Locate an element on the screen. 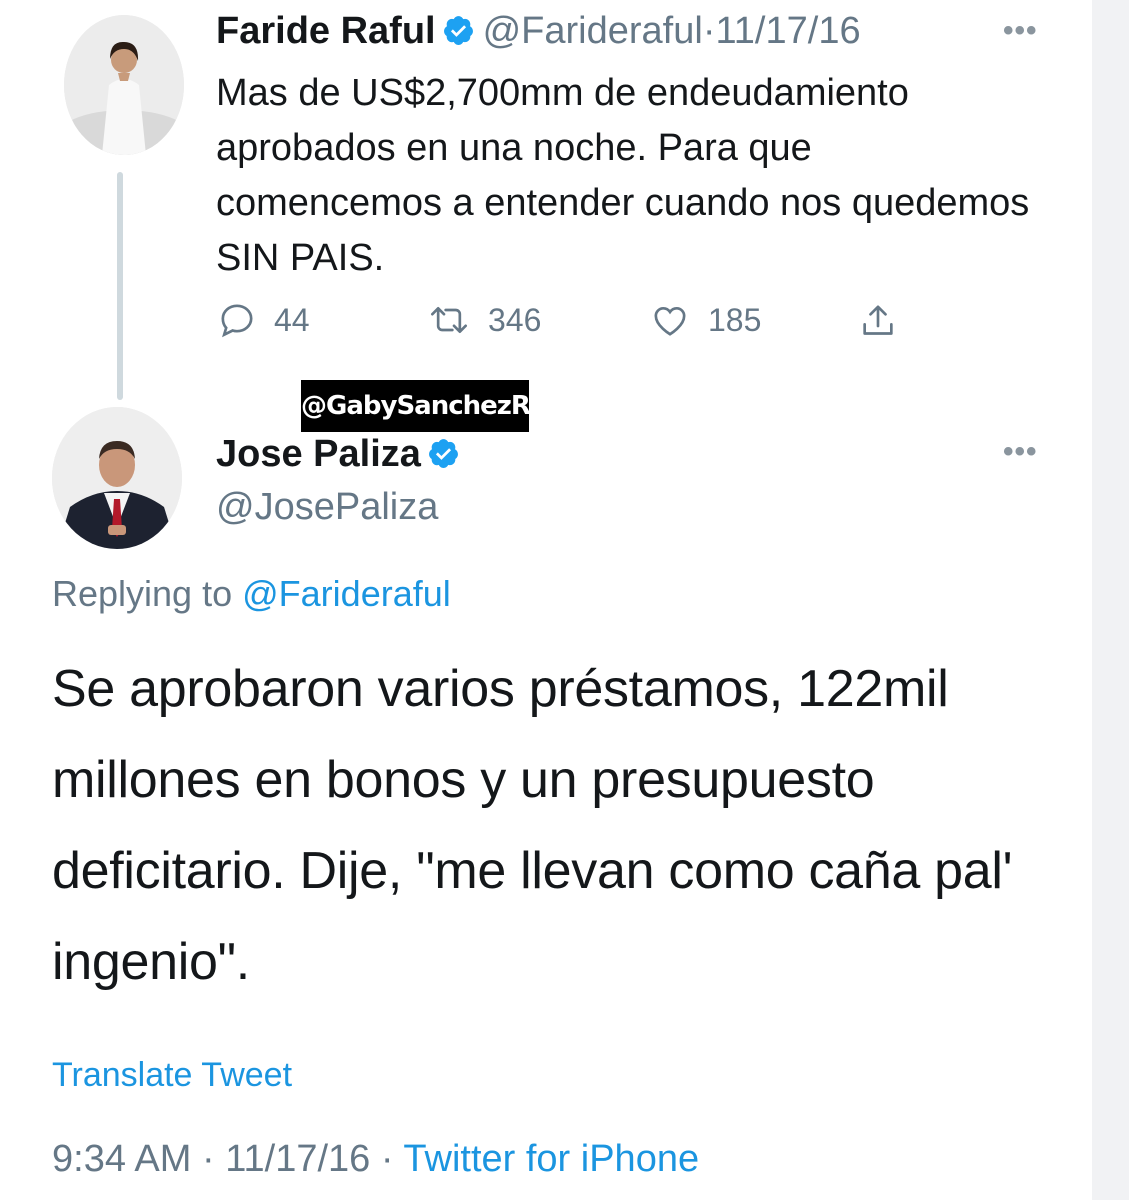 This screenshot has width=1129, height=1200. like-icon is located at coordinates (670, 321).